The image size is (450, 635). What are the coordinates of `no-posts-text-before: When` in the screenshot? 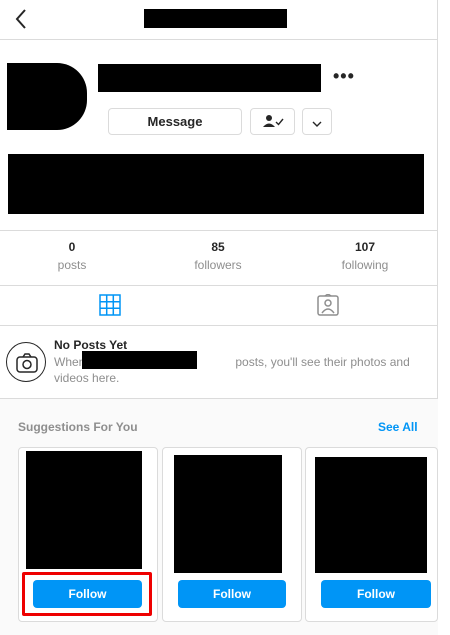 It's located at (70, 362).